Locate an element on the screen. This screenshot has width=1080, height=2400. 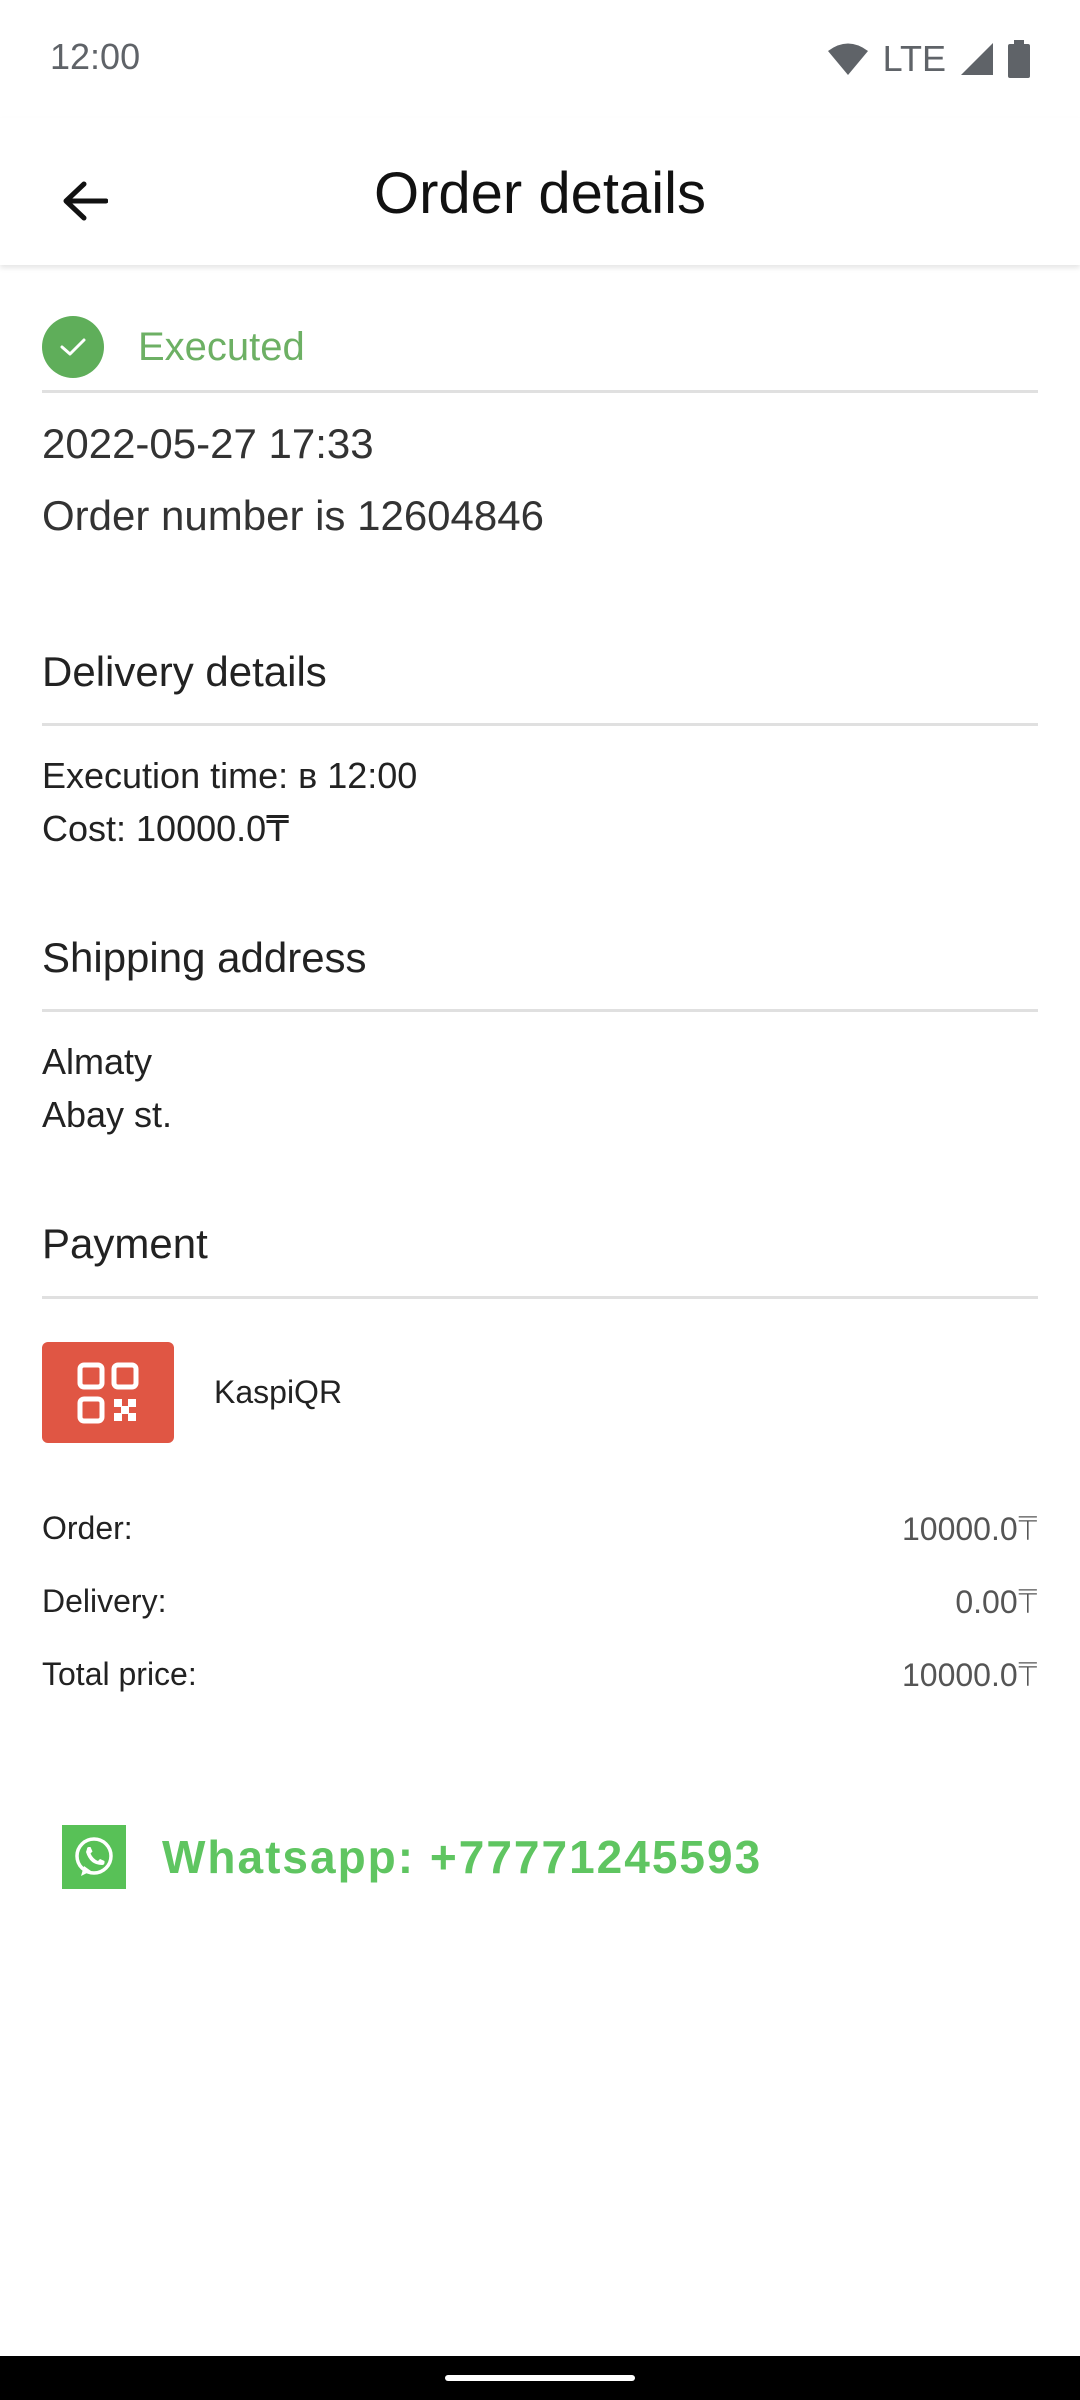
network-type: LTE is located at coordinates (914, 58).